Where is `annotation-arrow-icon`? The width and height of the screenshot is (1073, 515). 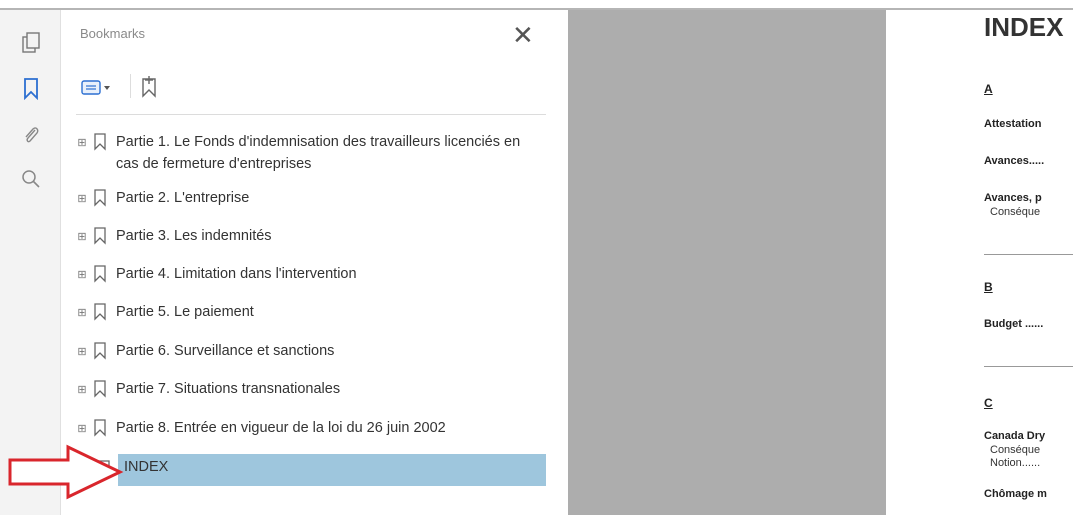
annotation-arrow-icon is located at coordinates (66, 472).